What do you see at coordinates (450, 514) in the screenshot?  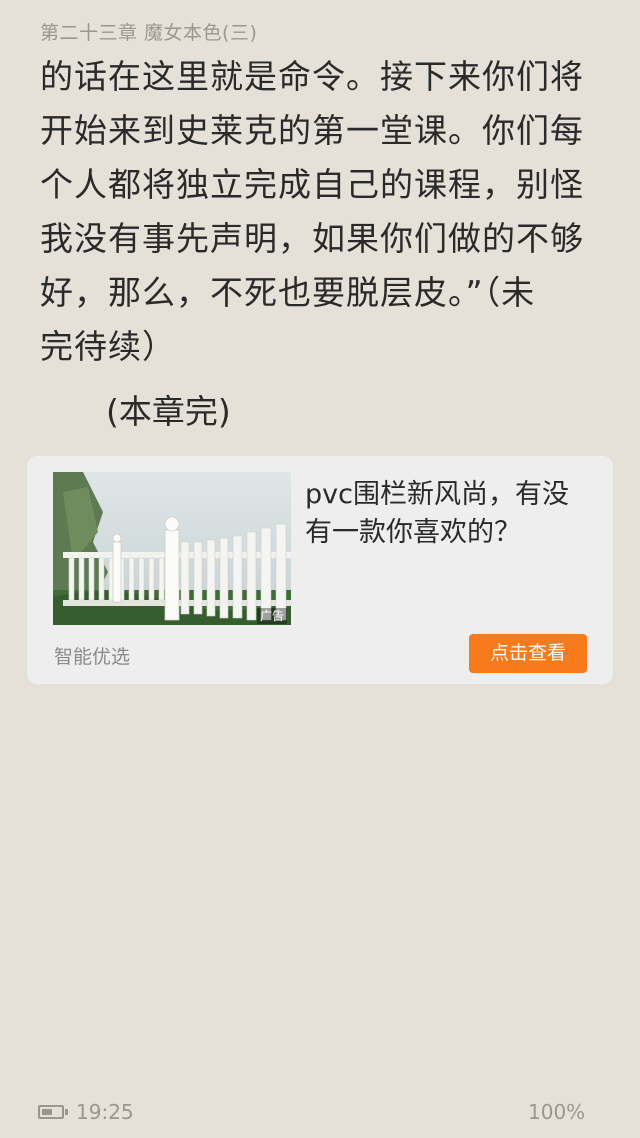 I see `ad-title: pvc围栏新风尚，有没有一款你喜欢的？` at bounding box center [450, 514].